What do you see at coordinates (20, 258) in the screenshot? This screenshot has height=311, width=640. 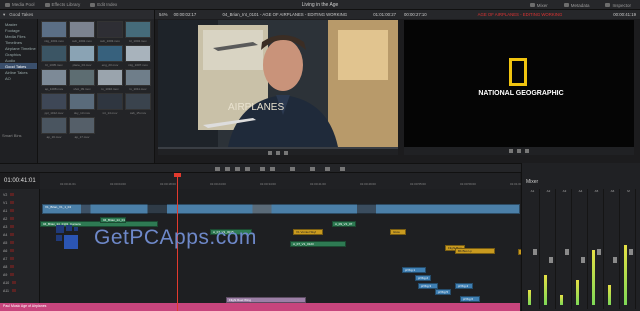 I see `track-header: A7` at bounding box center [20, 258].